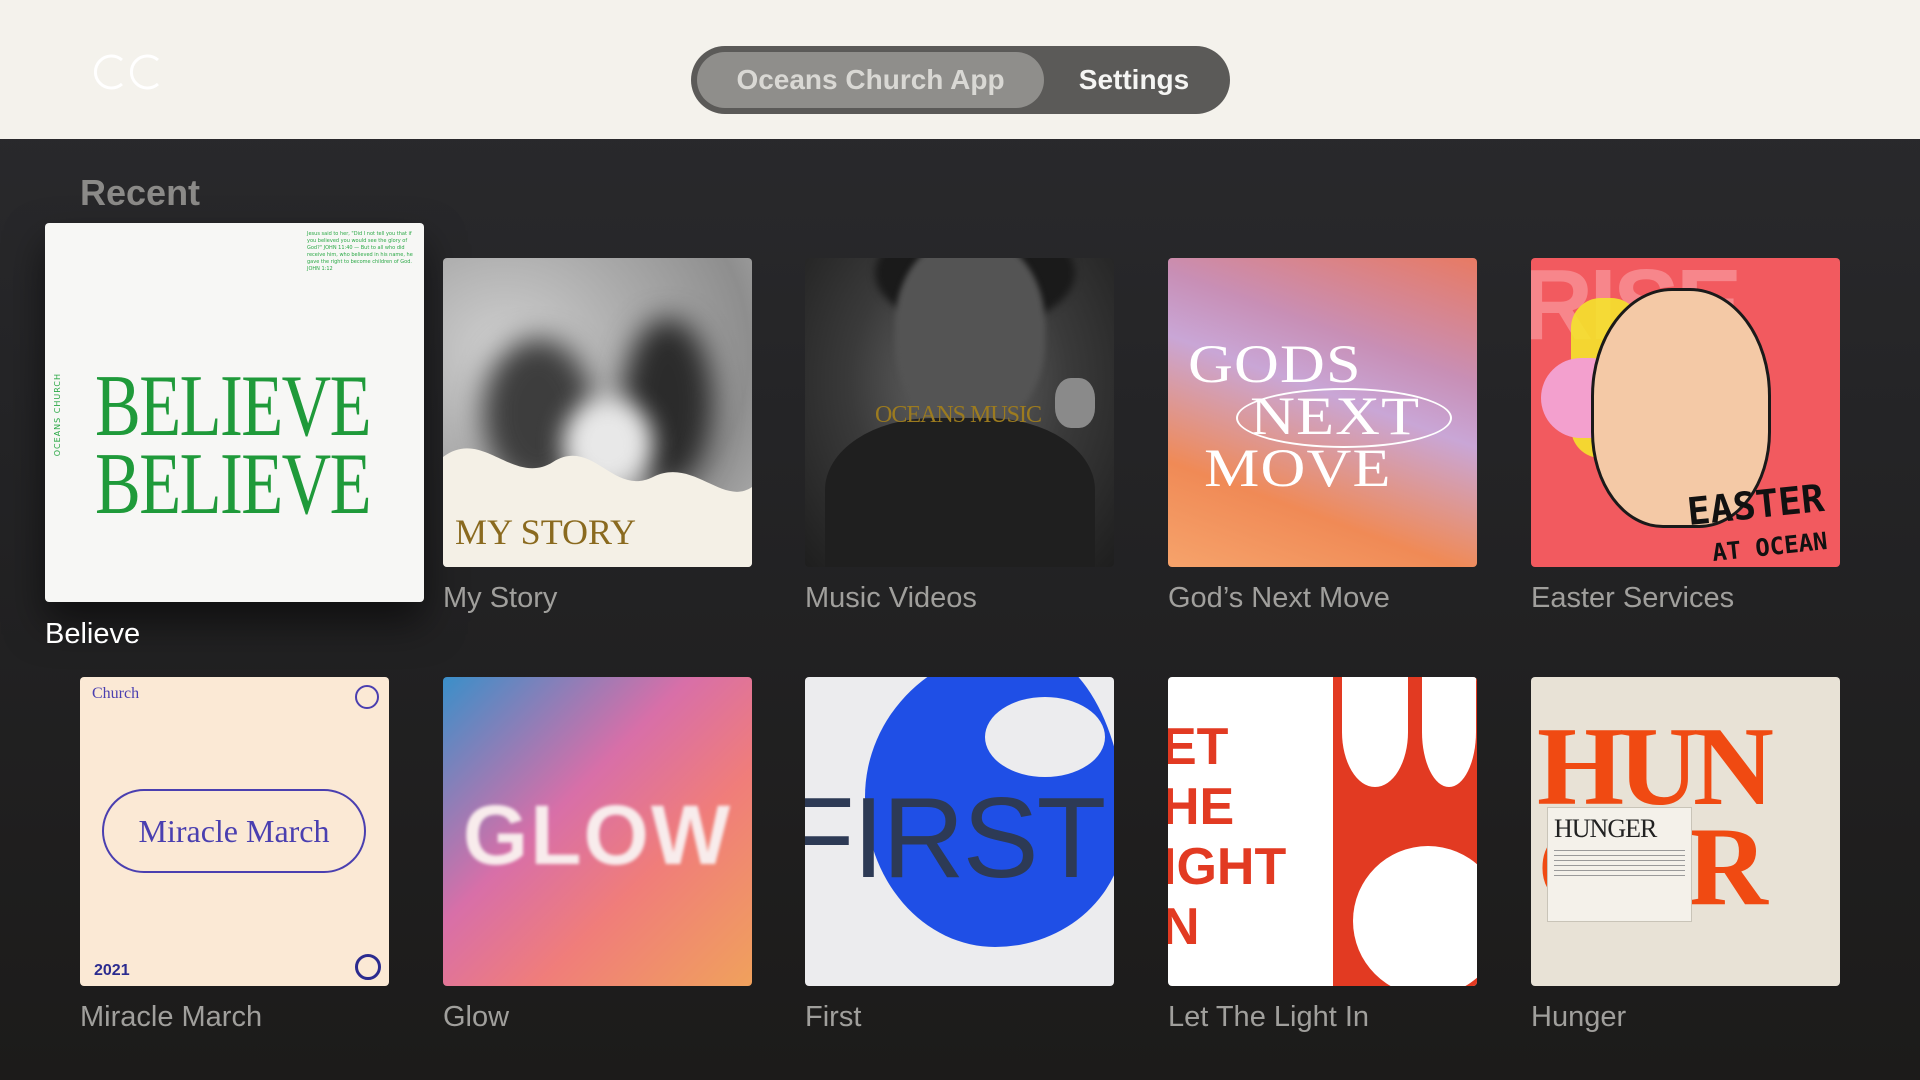 The width and height of the screenshot is (1920, 1080). Describe the element at coordinates (955, 838) in the screenshot. I see `first-art-title: FIRST` at that location.